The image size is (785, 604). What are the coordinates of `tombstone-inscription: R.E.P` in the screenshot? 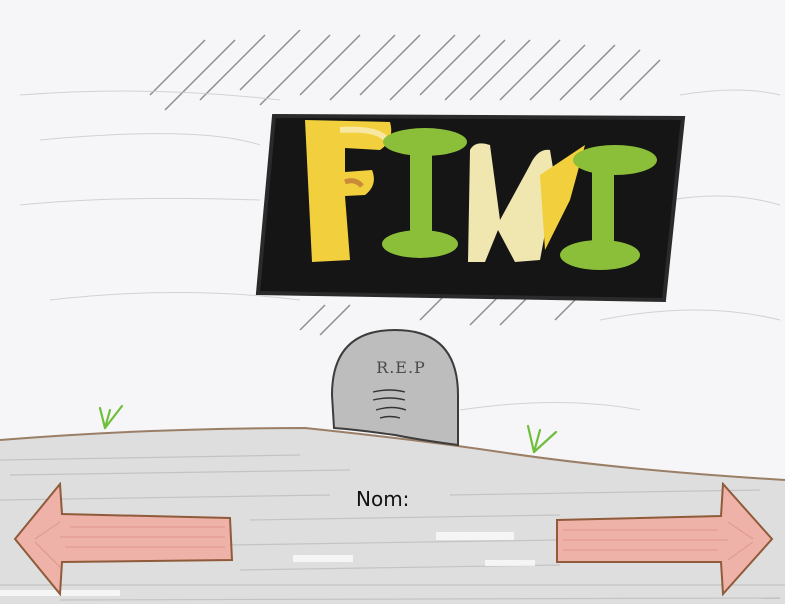 It's located at (401, 367).